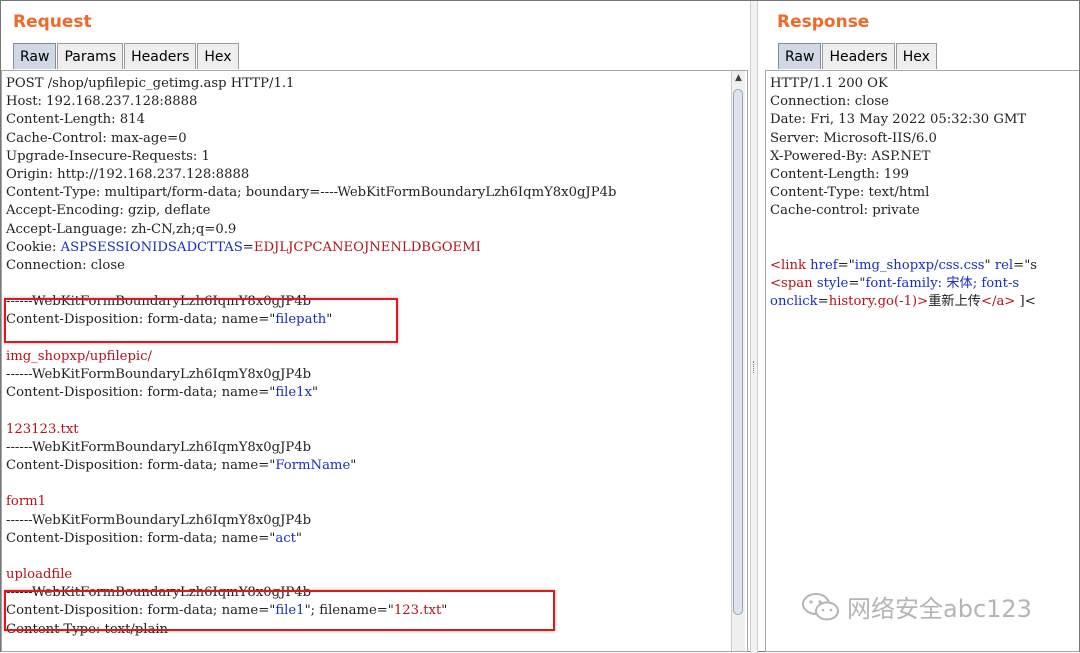 The height and width of the screenshot is (653, 1080). I want to click on response-token: >, so click(923, 302).